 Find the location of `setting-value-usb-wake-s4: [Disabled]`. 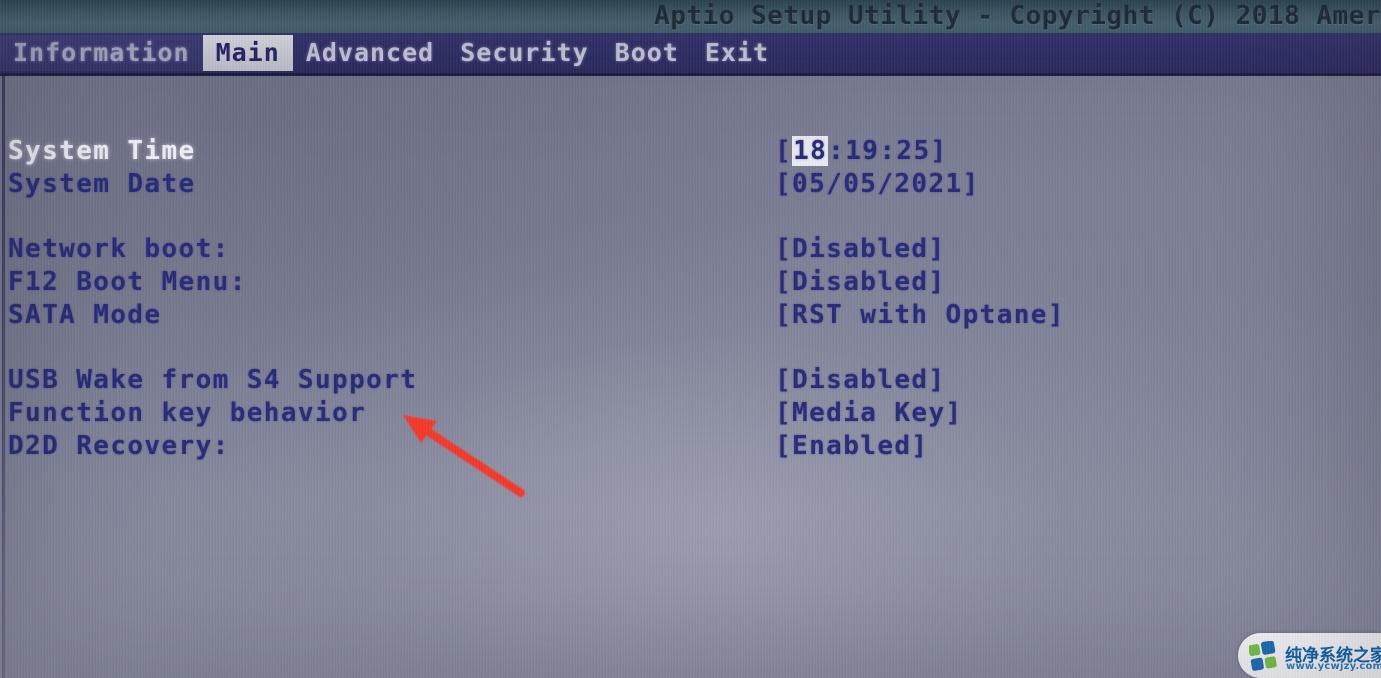

setting-value-usb-wake-s4: [Disabled] is located at coordinates (860, 380).